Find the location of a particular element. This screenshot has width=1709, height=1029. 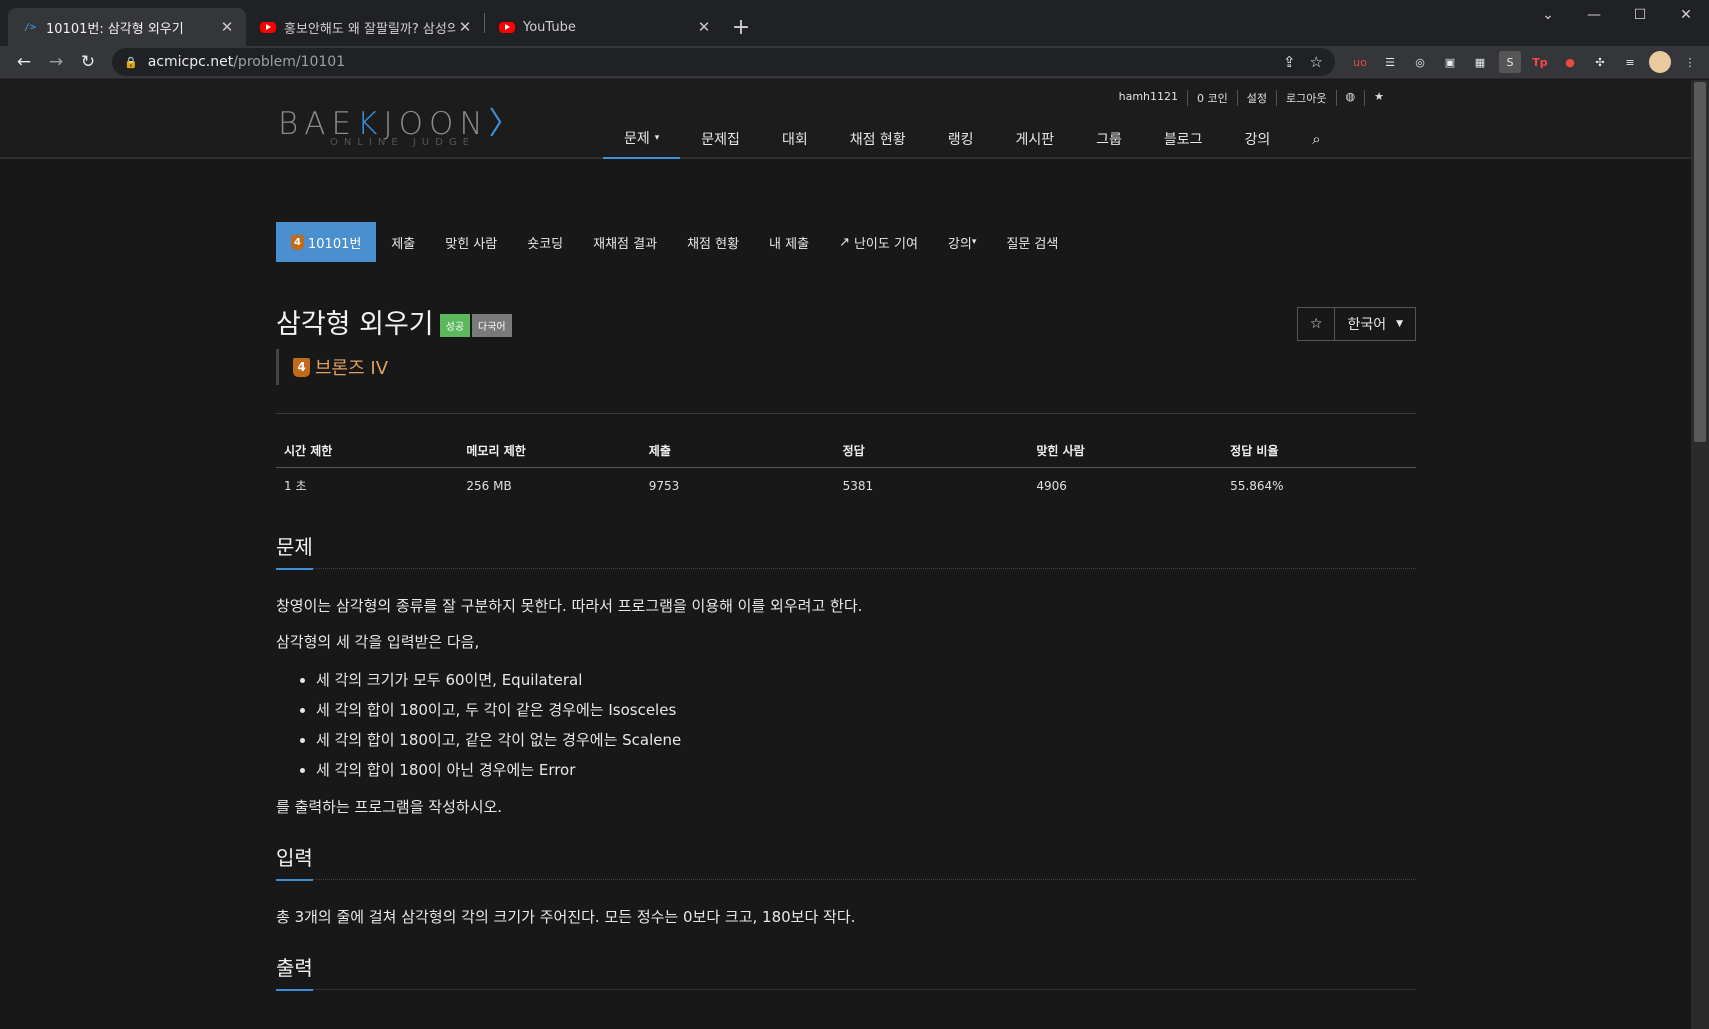

nav-contest: 대회 is located at coordinates (795, 138).